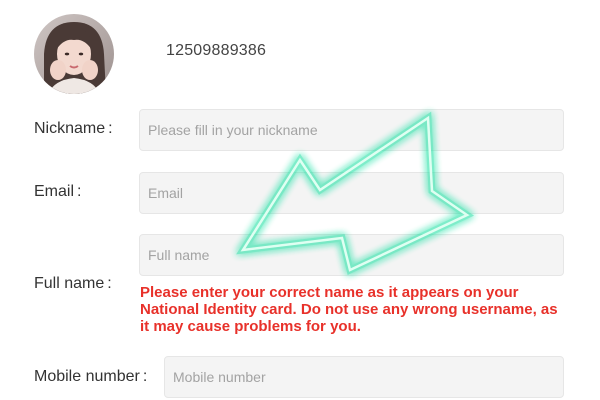  I want to click on avatar-image, so click(74, 54).